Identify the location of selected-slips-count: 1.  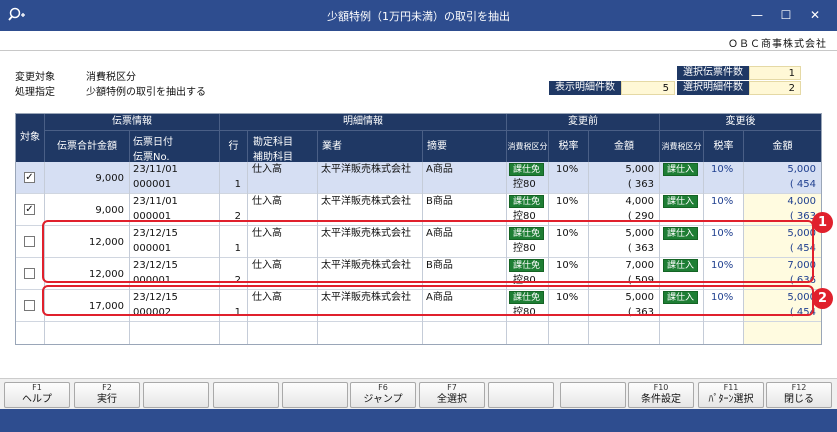
(775, 73).